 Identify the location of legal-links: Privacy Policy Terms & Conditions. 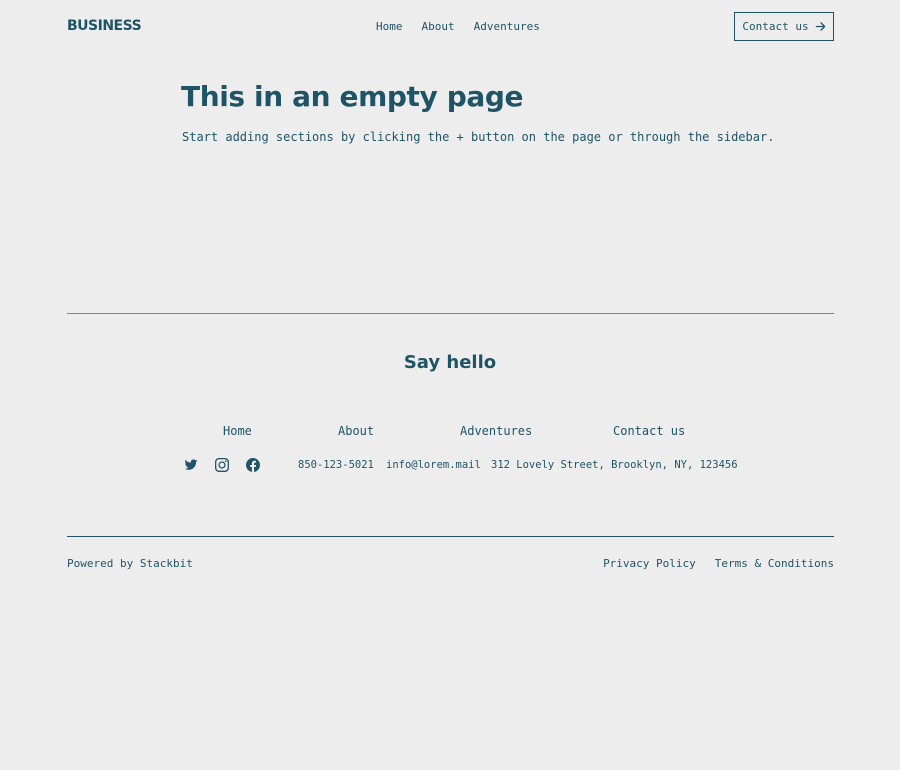
(718, 563).